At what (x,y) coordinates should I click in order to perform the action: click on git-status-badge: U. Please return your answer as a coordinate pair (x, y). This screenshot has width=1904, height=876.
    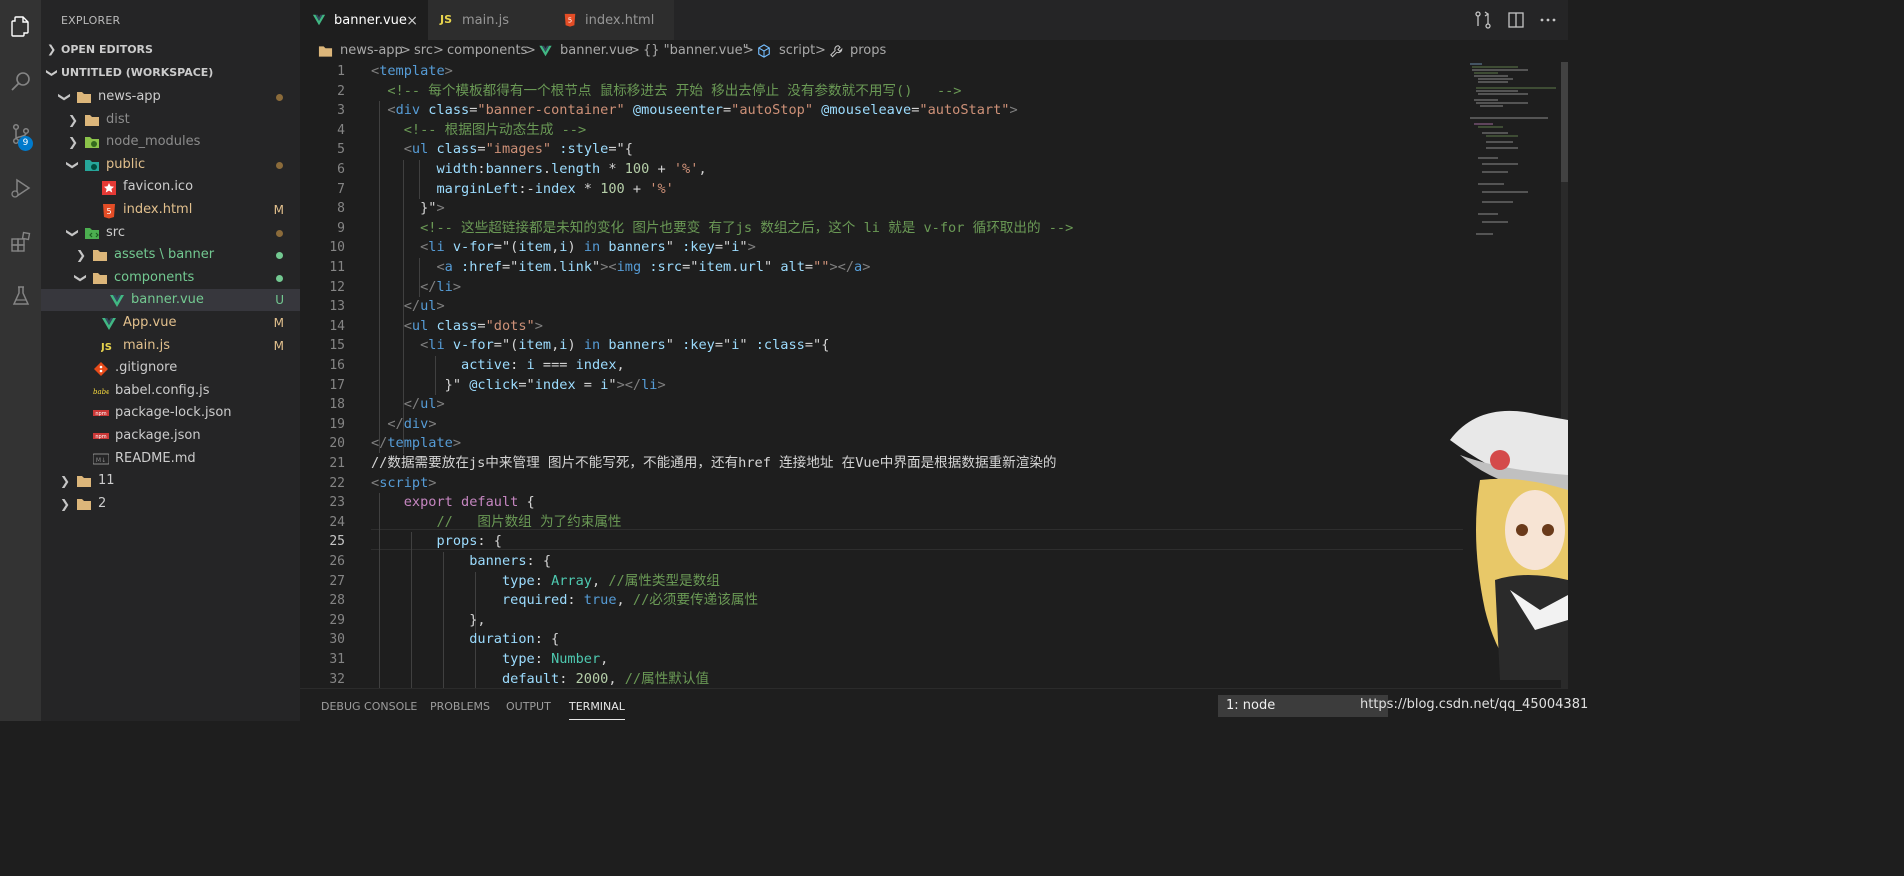
    Looking at the image, I should click on (279, 300).